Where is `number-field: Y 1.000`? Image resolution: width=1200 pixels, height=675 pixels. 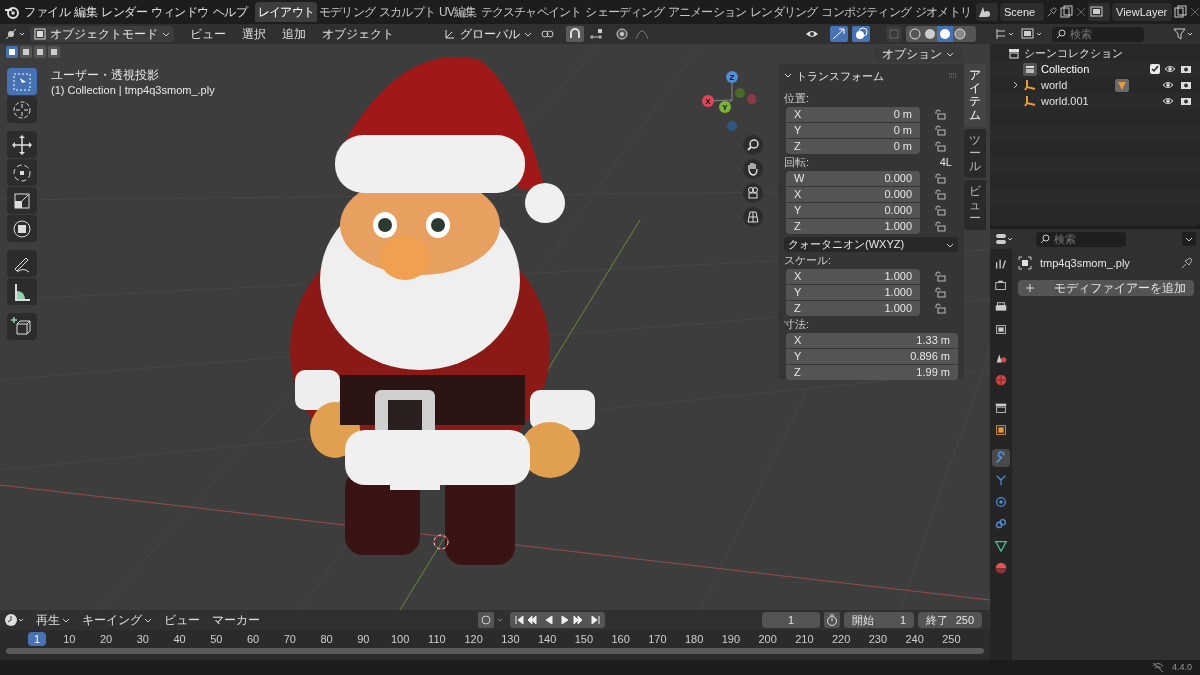 number-field: Y 1.000 is located at coordinates (853, 292).